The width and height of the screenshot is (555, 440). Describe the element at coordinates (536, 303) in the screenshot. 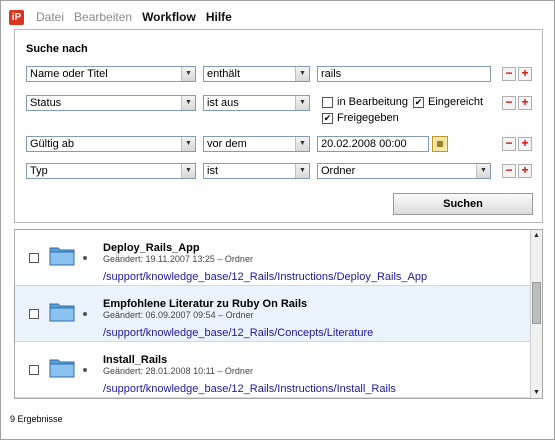

I see `scroll-thumb` at that location.